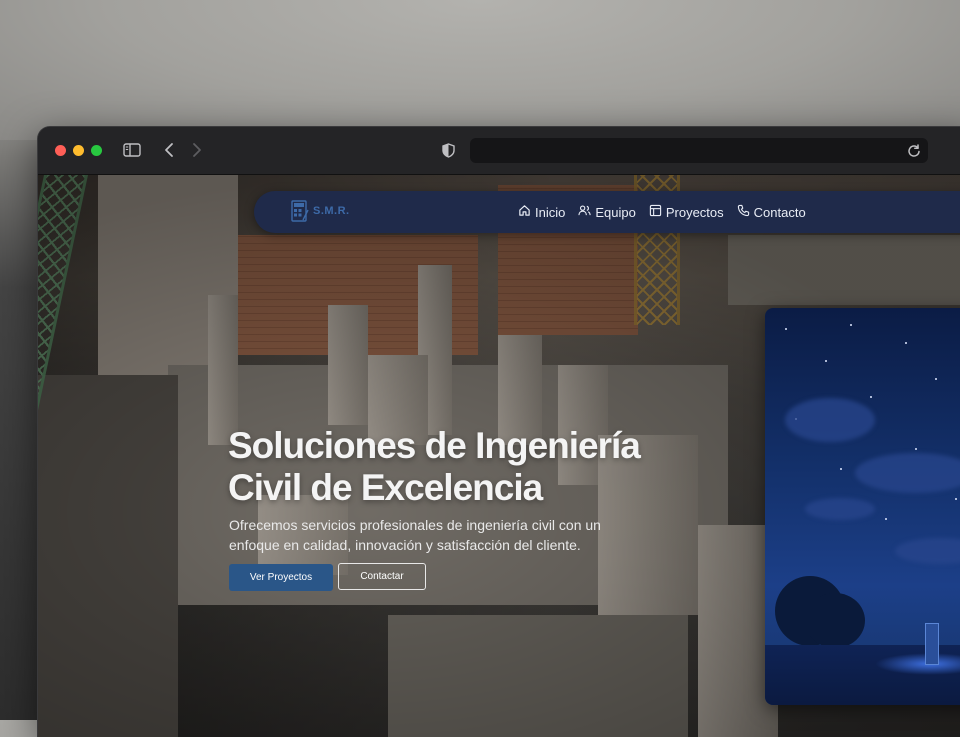 The height and width of the screenshot is (737, 960). Describe the element at coordinates (169, 150) in the screenshot. I see `back-arrow-icon` at that location.